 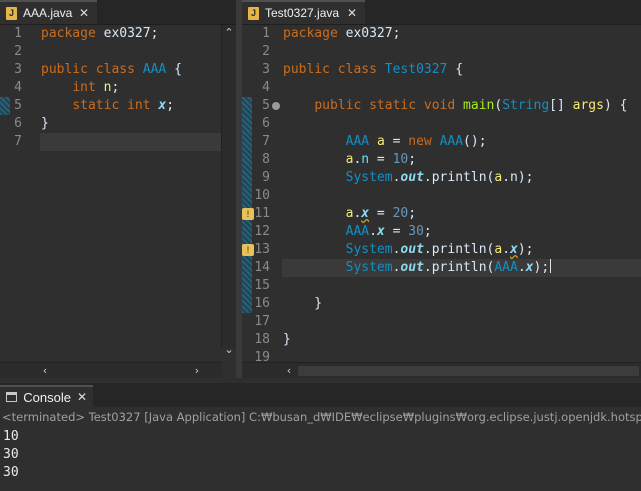 What do you see at coordinates (262, 303) in the screenshot?
I see `line-number: 16` at bounding box center [262, 303].